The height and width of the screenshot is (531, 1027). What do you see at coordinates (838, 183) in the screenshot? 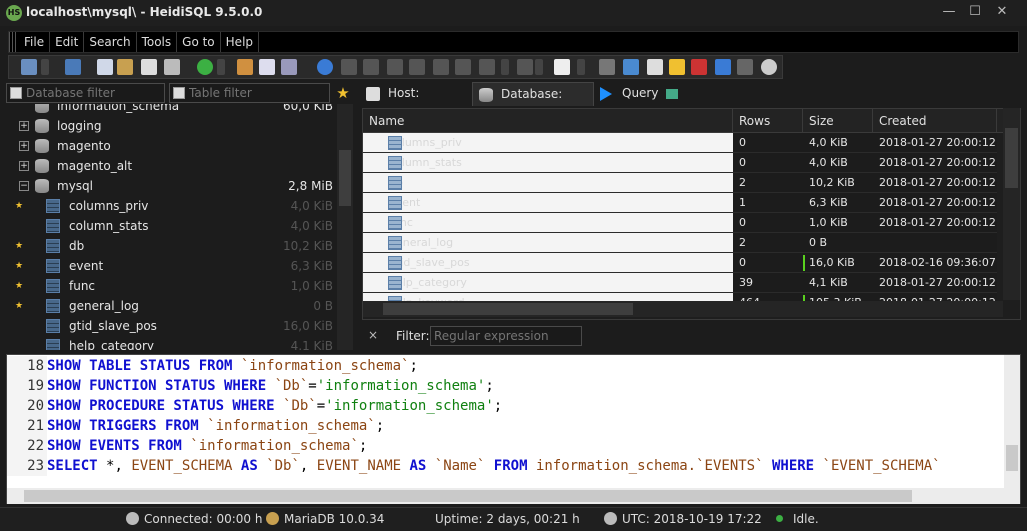
I see `cell-size: 10,2 KiB` at bounding box center [838, 183].